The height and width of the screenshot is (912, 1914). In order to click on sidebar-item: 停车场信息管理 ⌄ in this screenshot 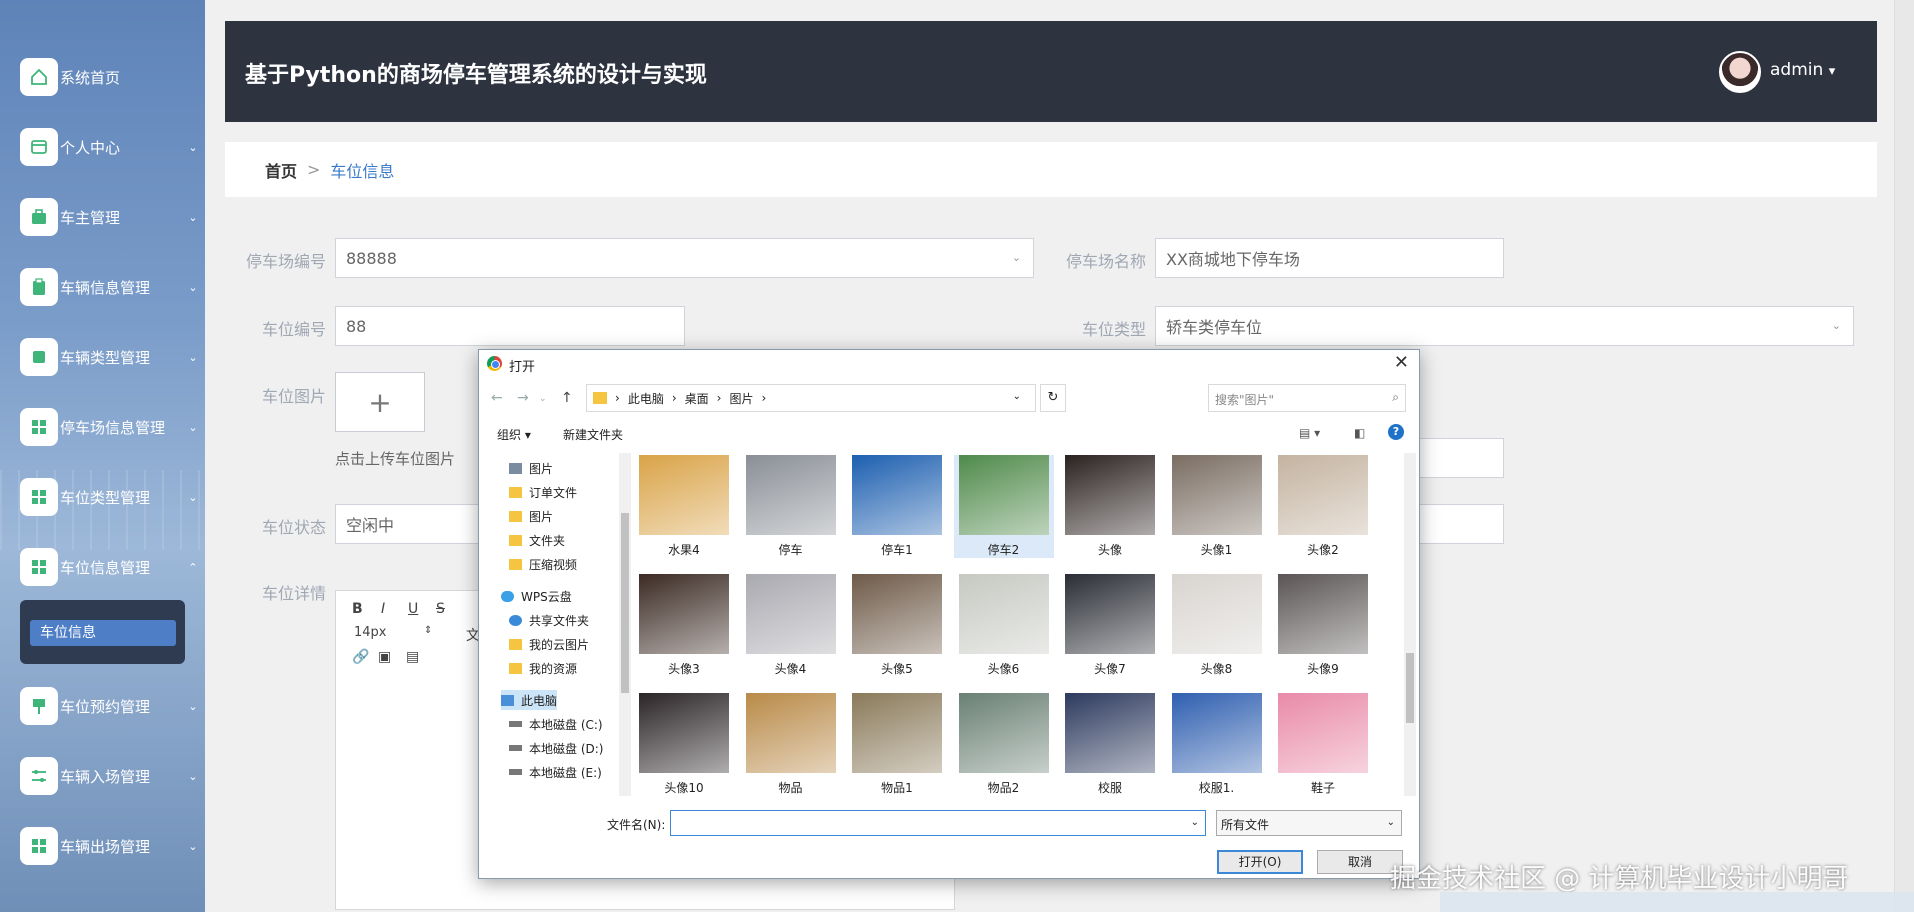, I will do `click(110, 427)`.